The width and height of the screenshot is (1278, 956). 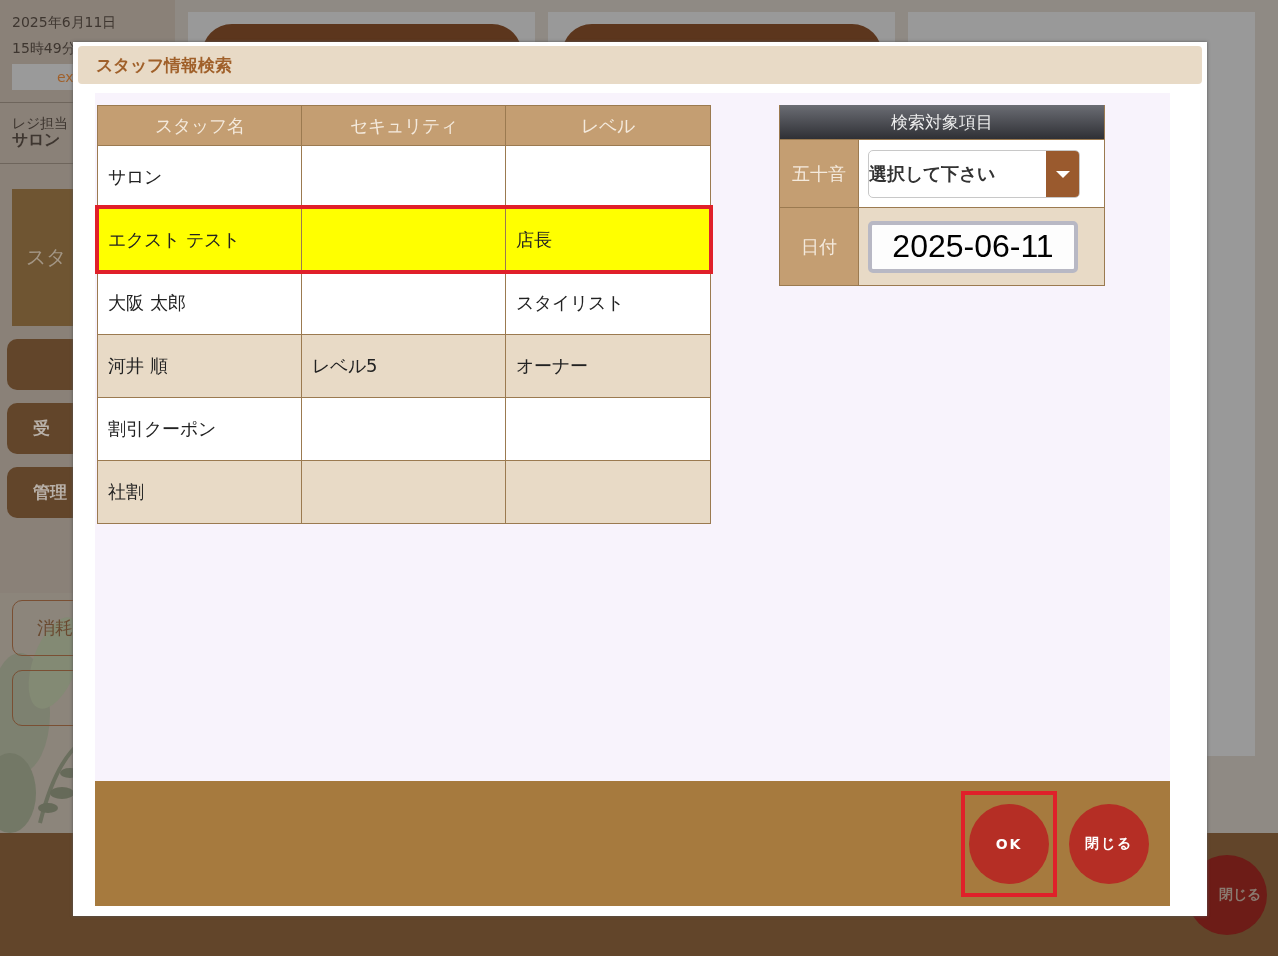 I want to click on date-field: 2025-06-11, so click(x=973, y=246).